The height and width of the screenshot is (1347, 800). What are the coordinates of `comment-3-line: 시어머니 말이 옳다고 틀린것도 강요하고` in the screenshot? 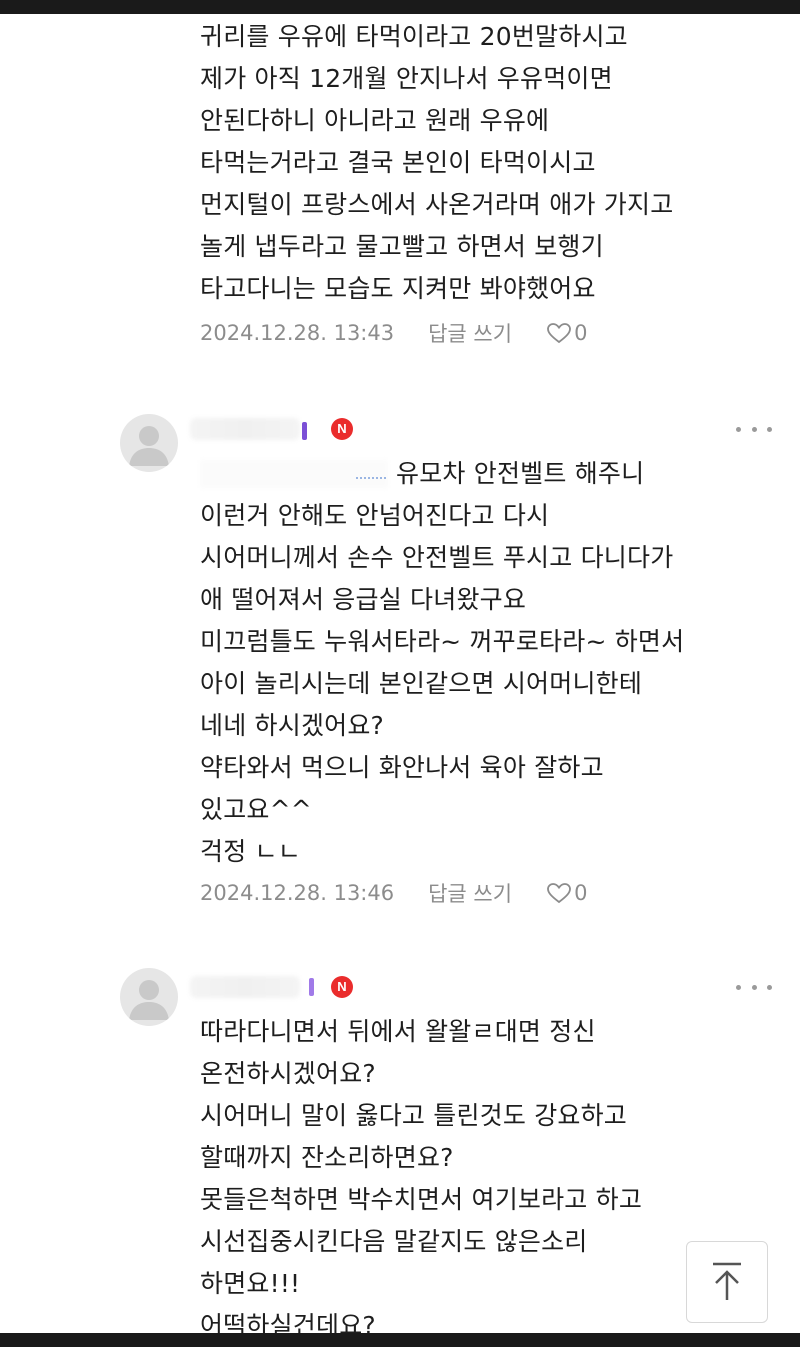 It's located at (413, 1115).